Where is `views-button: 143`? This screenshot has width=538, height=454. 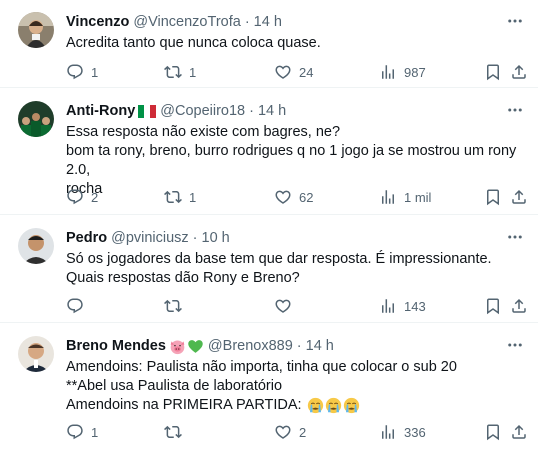 views-button: 143 is located at coordinates (402, 306).